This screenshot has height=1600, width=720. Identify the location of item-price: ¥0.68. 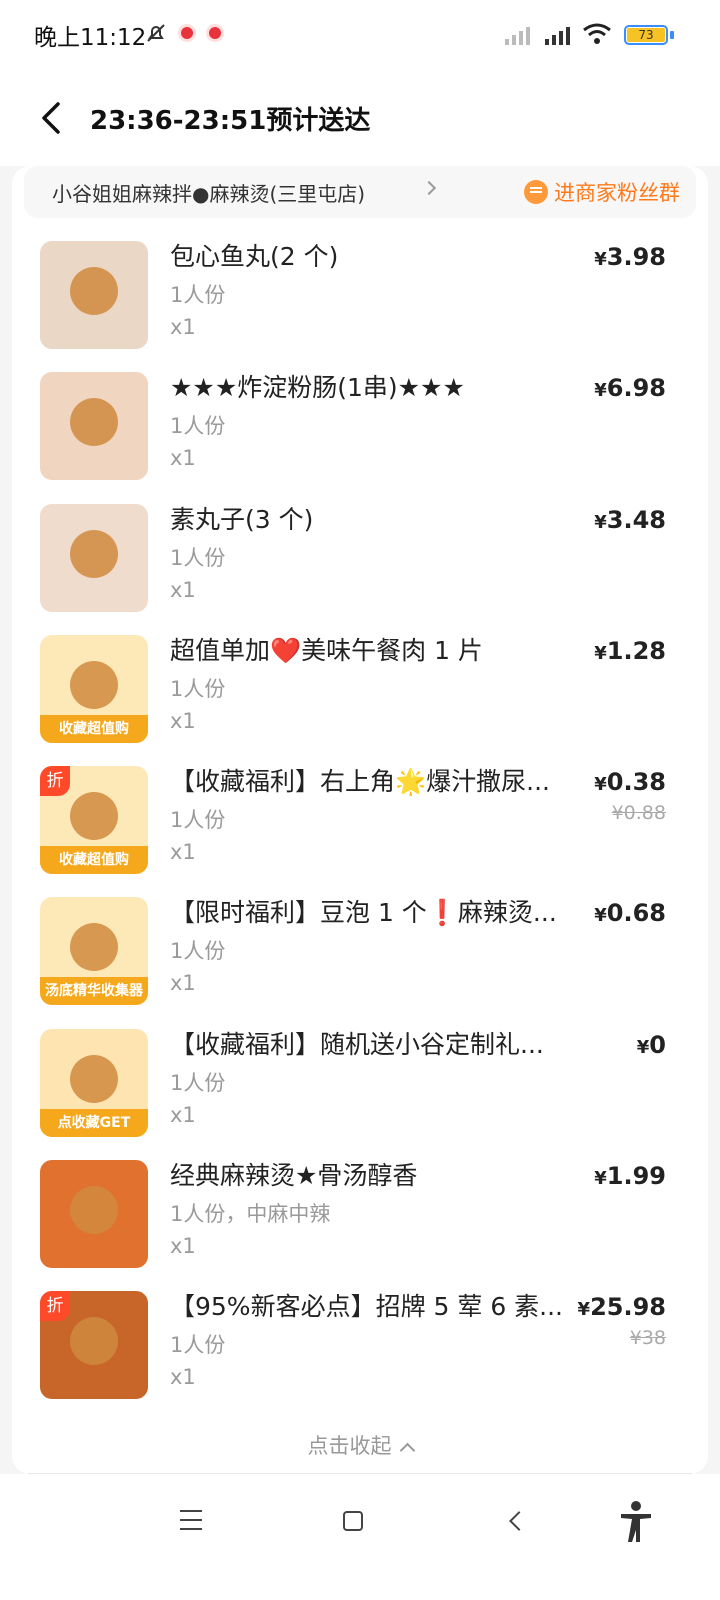
(630, 914).